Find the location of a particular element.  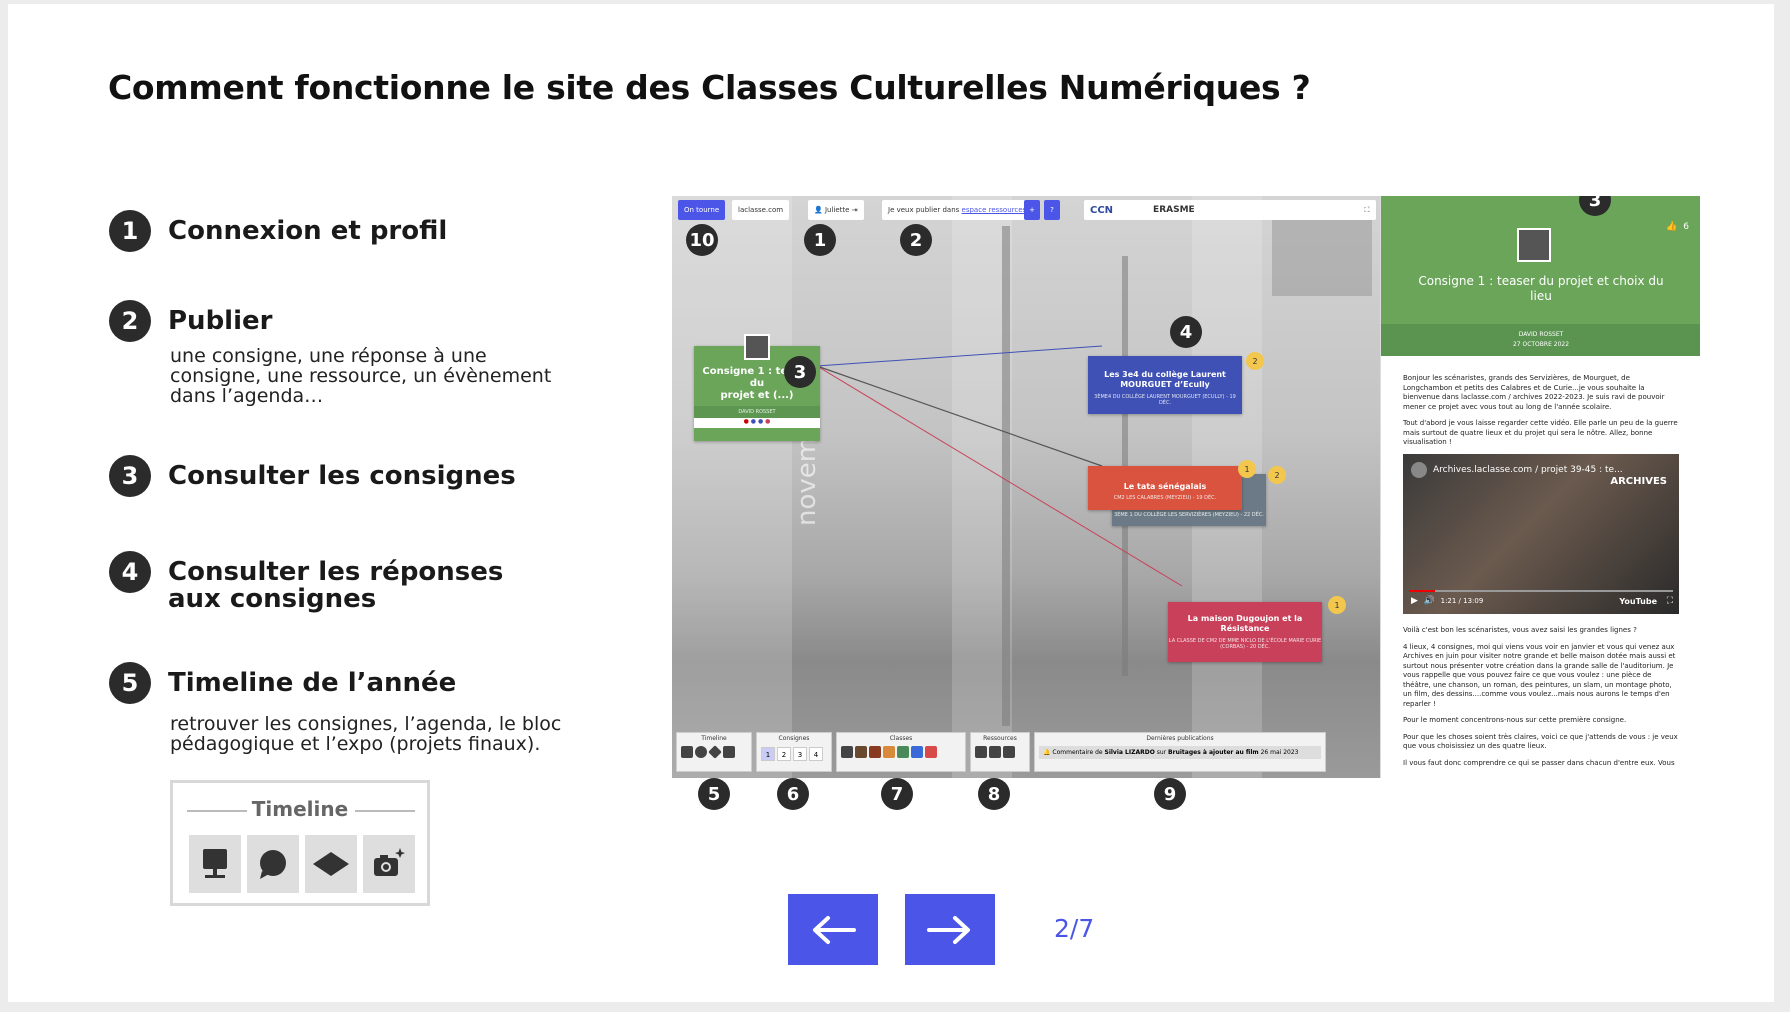

step-3-badge: 3 is located at coordinates (130, 476).